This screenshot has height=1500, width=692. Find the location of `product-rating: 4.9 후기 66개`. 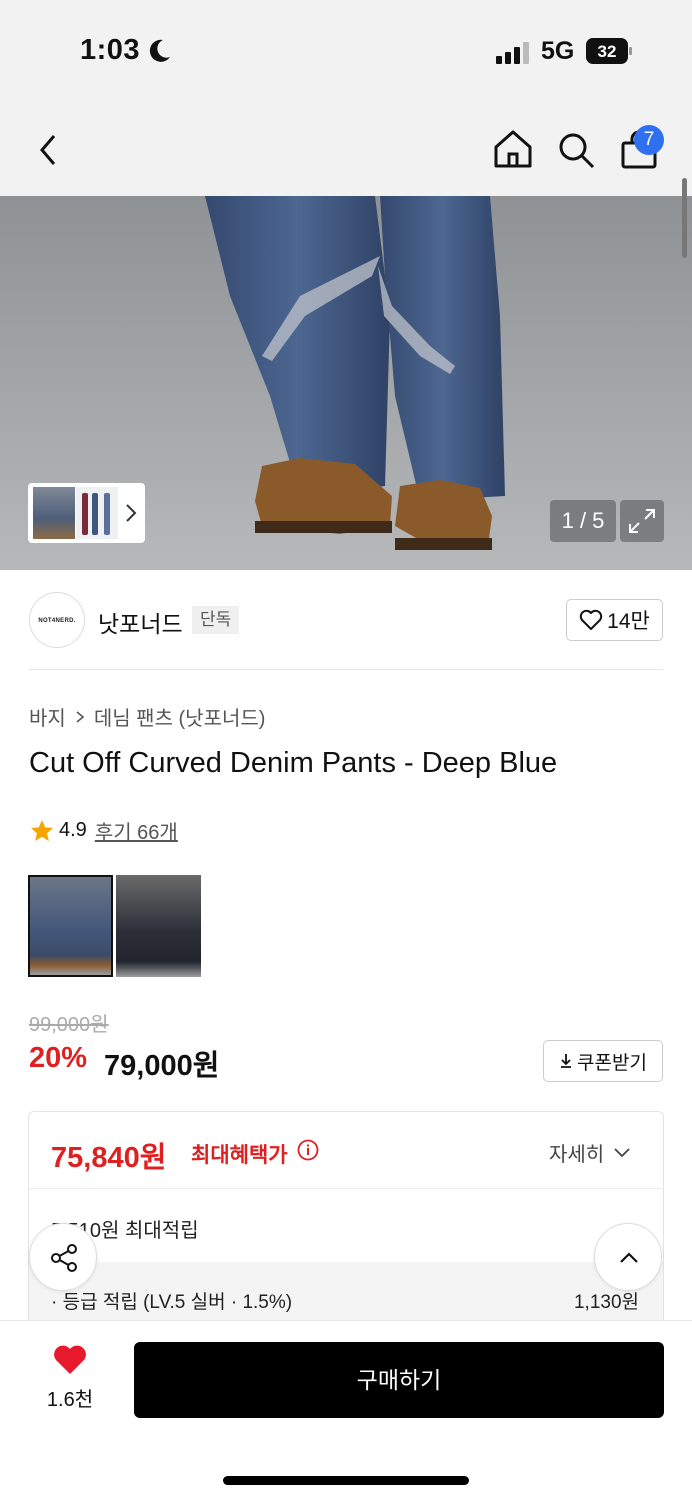

product-rating: 4.9 후기 66개 is located at coordinates (103, 830).